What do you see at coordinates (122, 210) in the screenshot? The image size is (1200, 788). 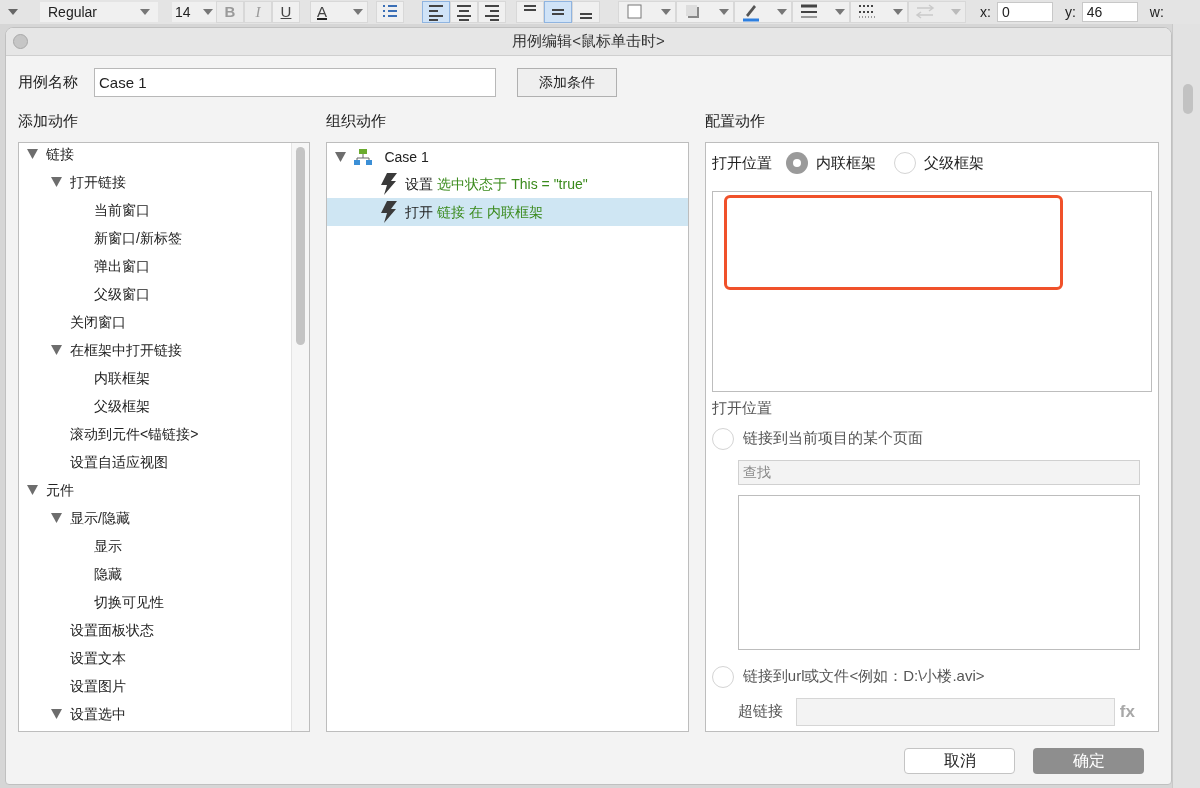 I see `tree-item: 当前窗口` at bounding box center [122, 210].